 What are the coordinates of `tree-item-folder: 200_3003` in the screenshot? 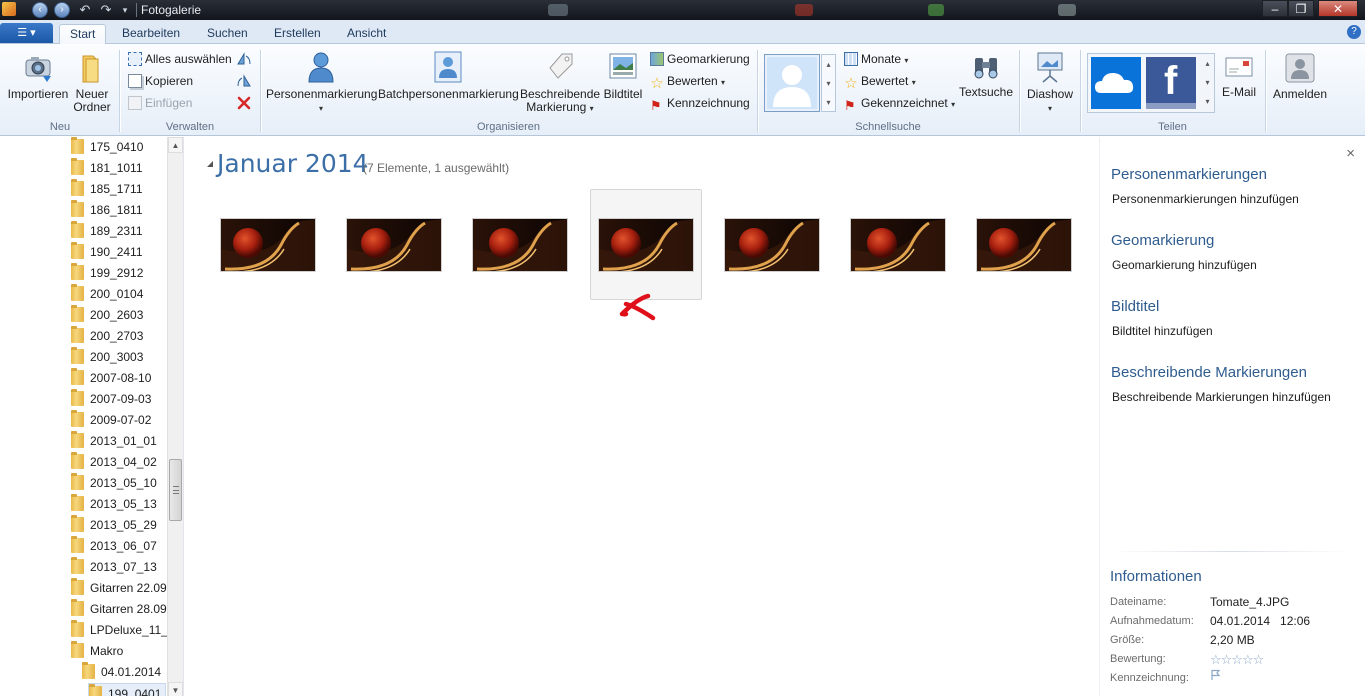 It's located at (107, 357).